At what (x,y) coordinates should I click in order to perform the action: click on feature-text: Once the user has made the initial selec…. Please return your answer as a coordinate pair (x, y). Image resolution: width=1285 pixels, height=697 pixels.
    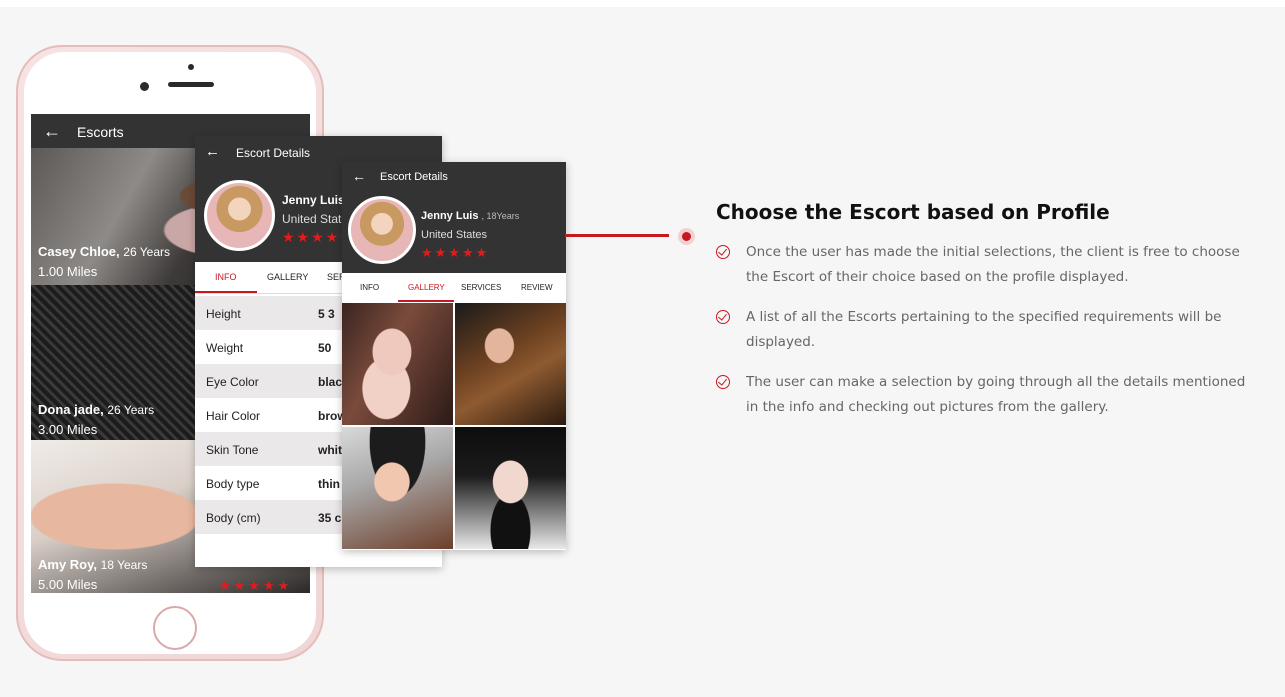
    Looking at the image, I should click on (993, 264).